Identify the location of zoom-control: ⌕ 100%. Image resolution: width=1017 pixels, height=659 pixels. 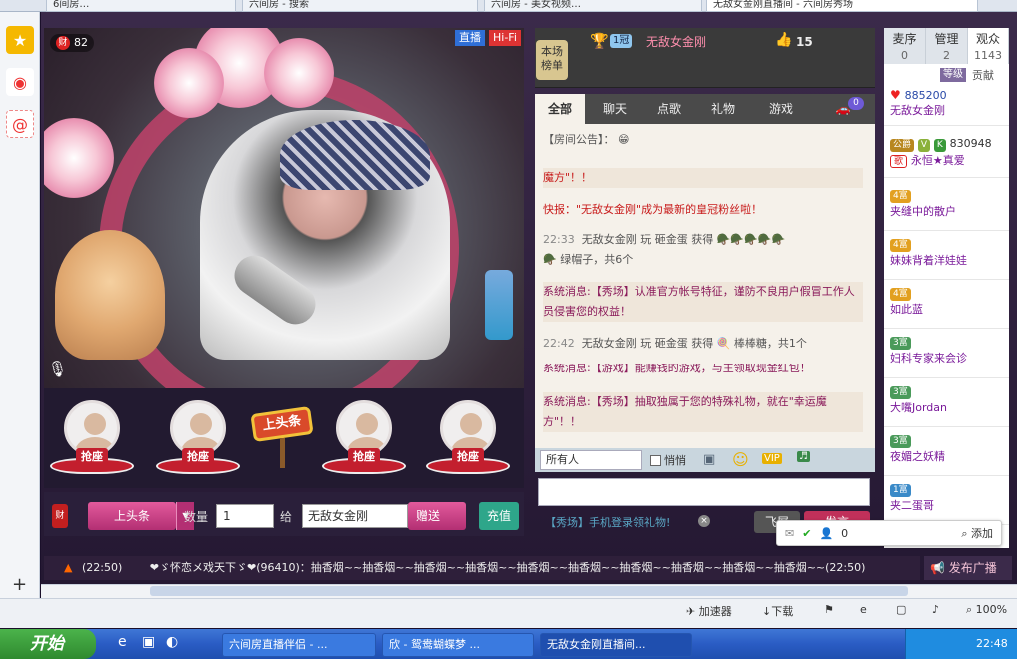
(986, 610).